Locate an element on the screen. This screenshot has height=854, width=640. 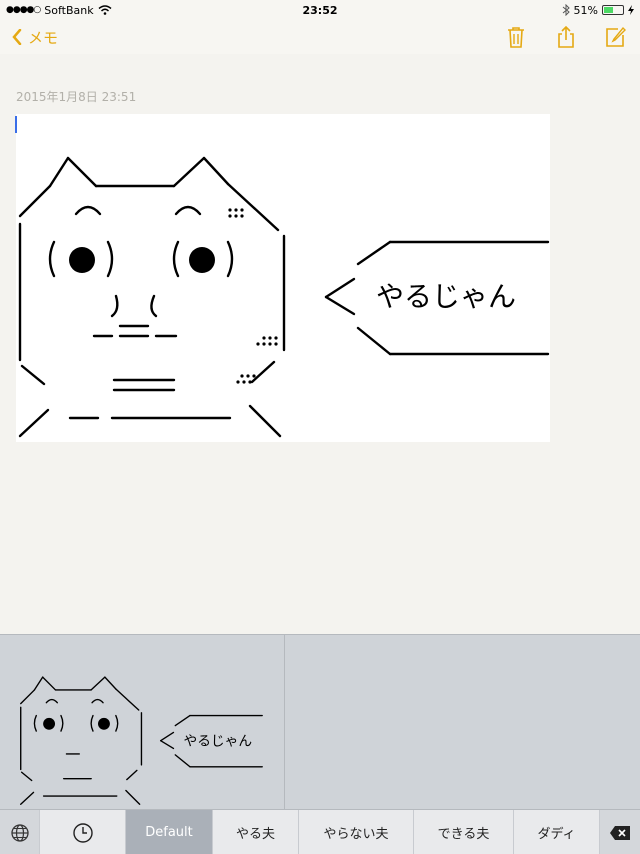
clock-icon is located at coordinates (82, 832).